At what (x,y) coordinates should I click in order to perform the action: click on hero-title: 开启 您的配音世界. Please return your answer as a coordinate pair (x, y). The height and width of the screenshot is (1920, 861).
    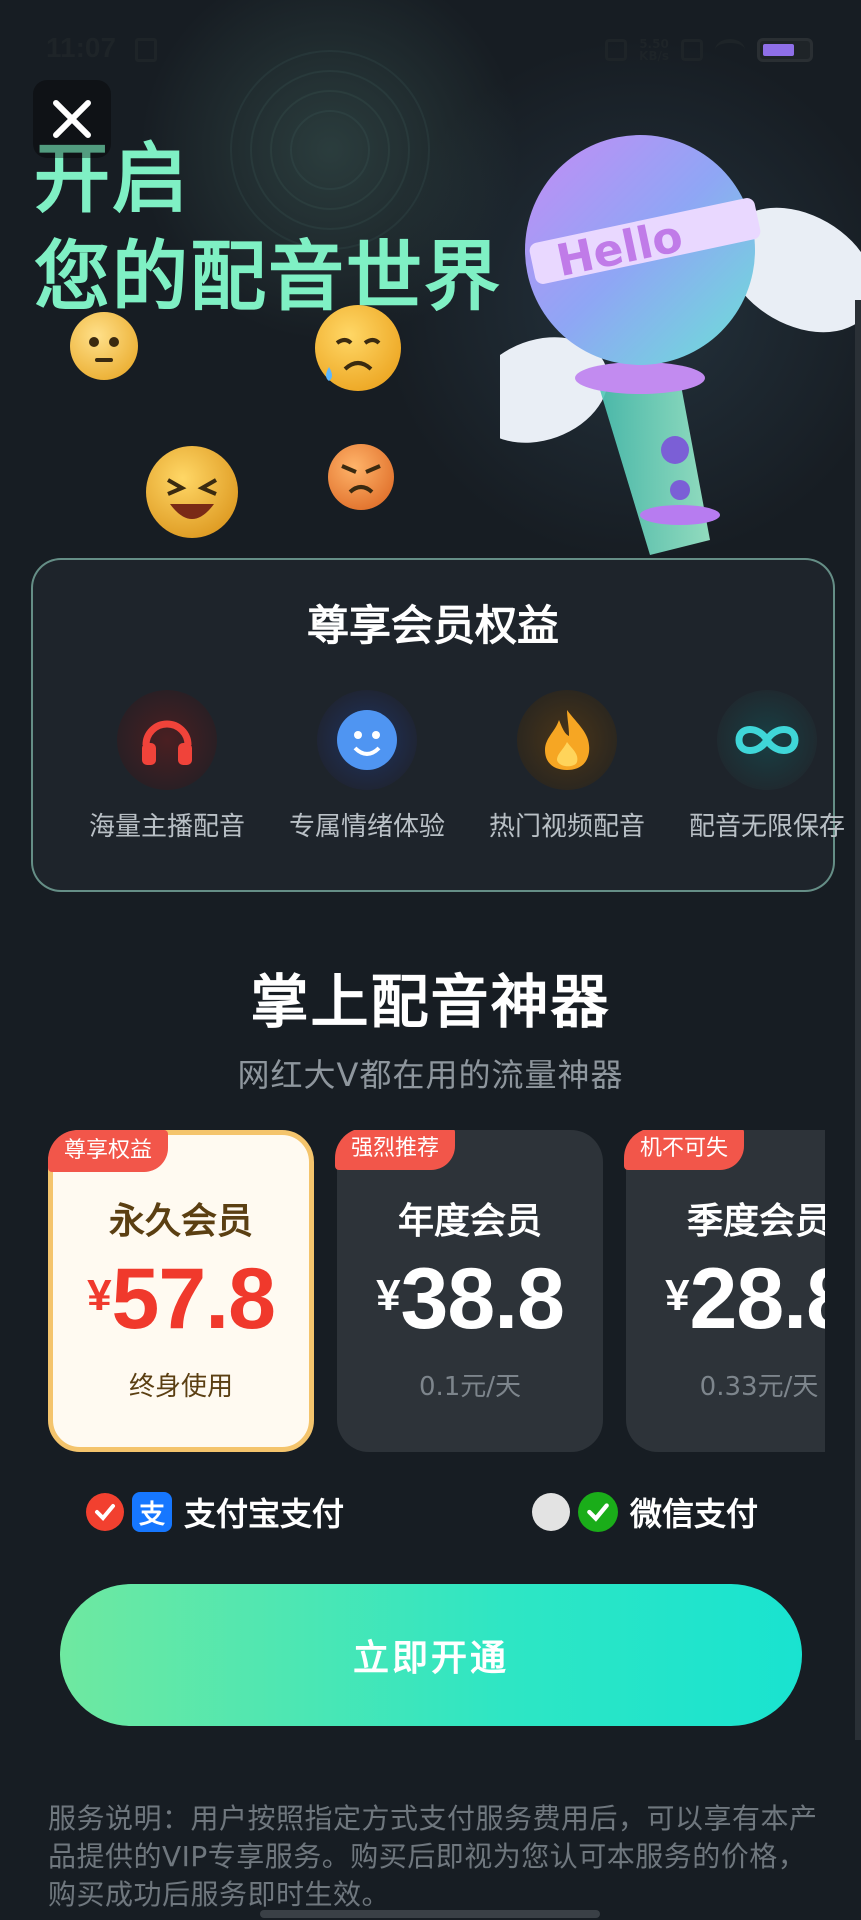
    Looking at the image, I should click on (268, 228).